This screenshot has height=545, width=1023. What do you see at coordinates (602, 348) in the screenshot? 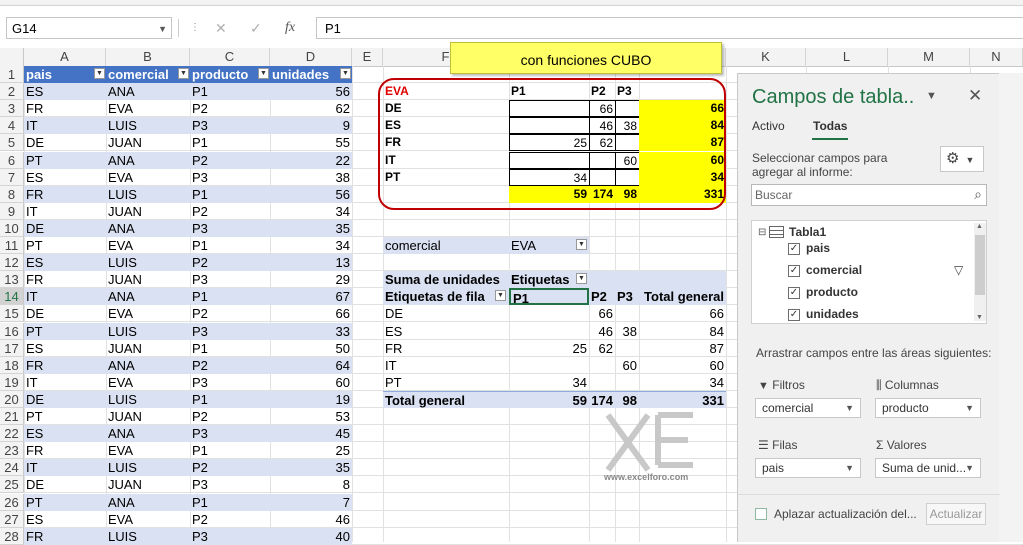
I see `pivot-value: 62` at bounding box center [602, 348].